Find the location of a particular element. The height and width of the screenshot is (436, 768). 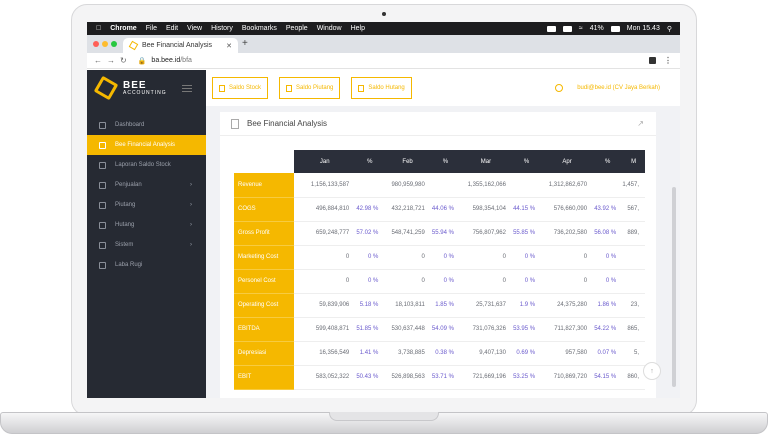

clock: Mon 15.43 is located at coordinates (643, 28).